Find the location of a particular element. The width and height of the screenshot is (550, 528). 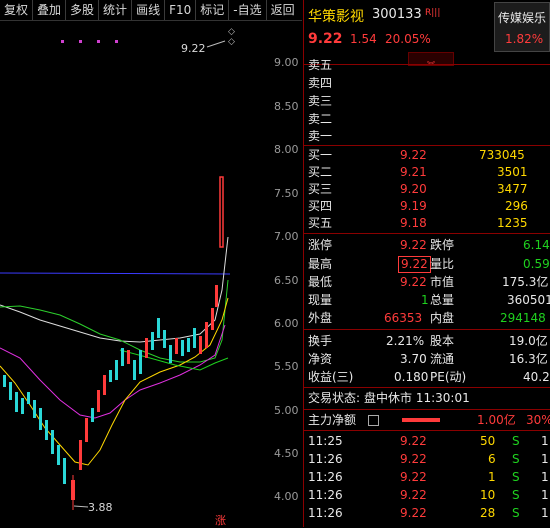

y-tick: 4.50 is located at coordinates (286, 453).